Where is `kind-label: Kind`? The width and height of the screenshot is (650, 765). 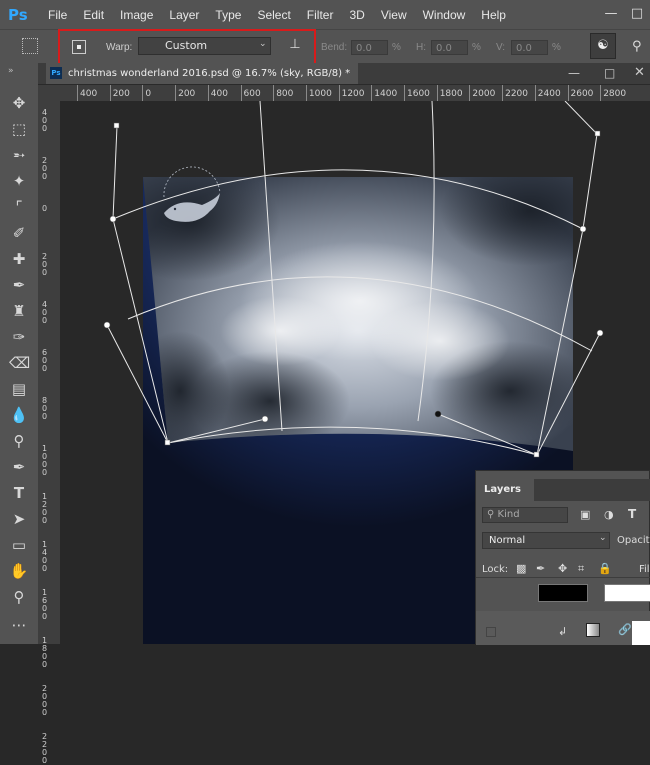
kind-label: Kind is located at coordinates (508, 514).